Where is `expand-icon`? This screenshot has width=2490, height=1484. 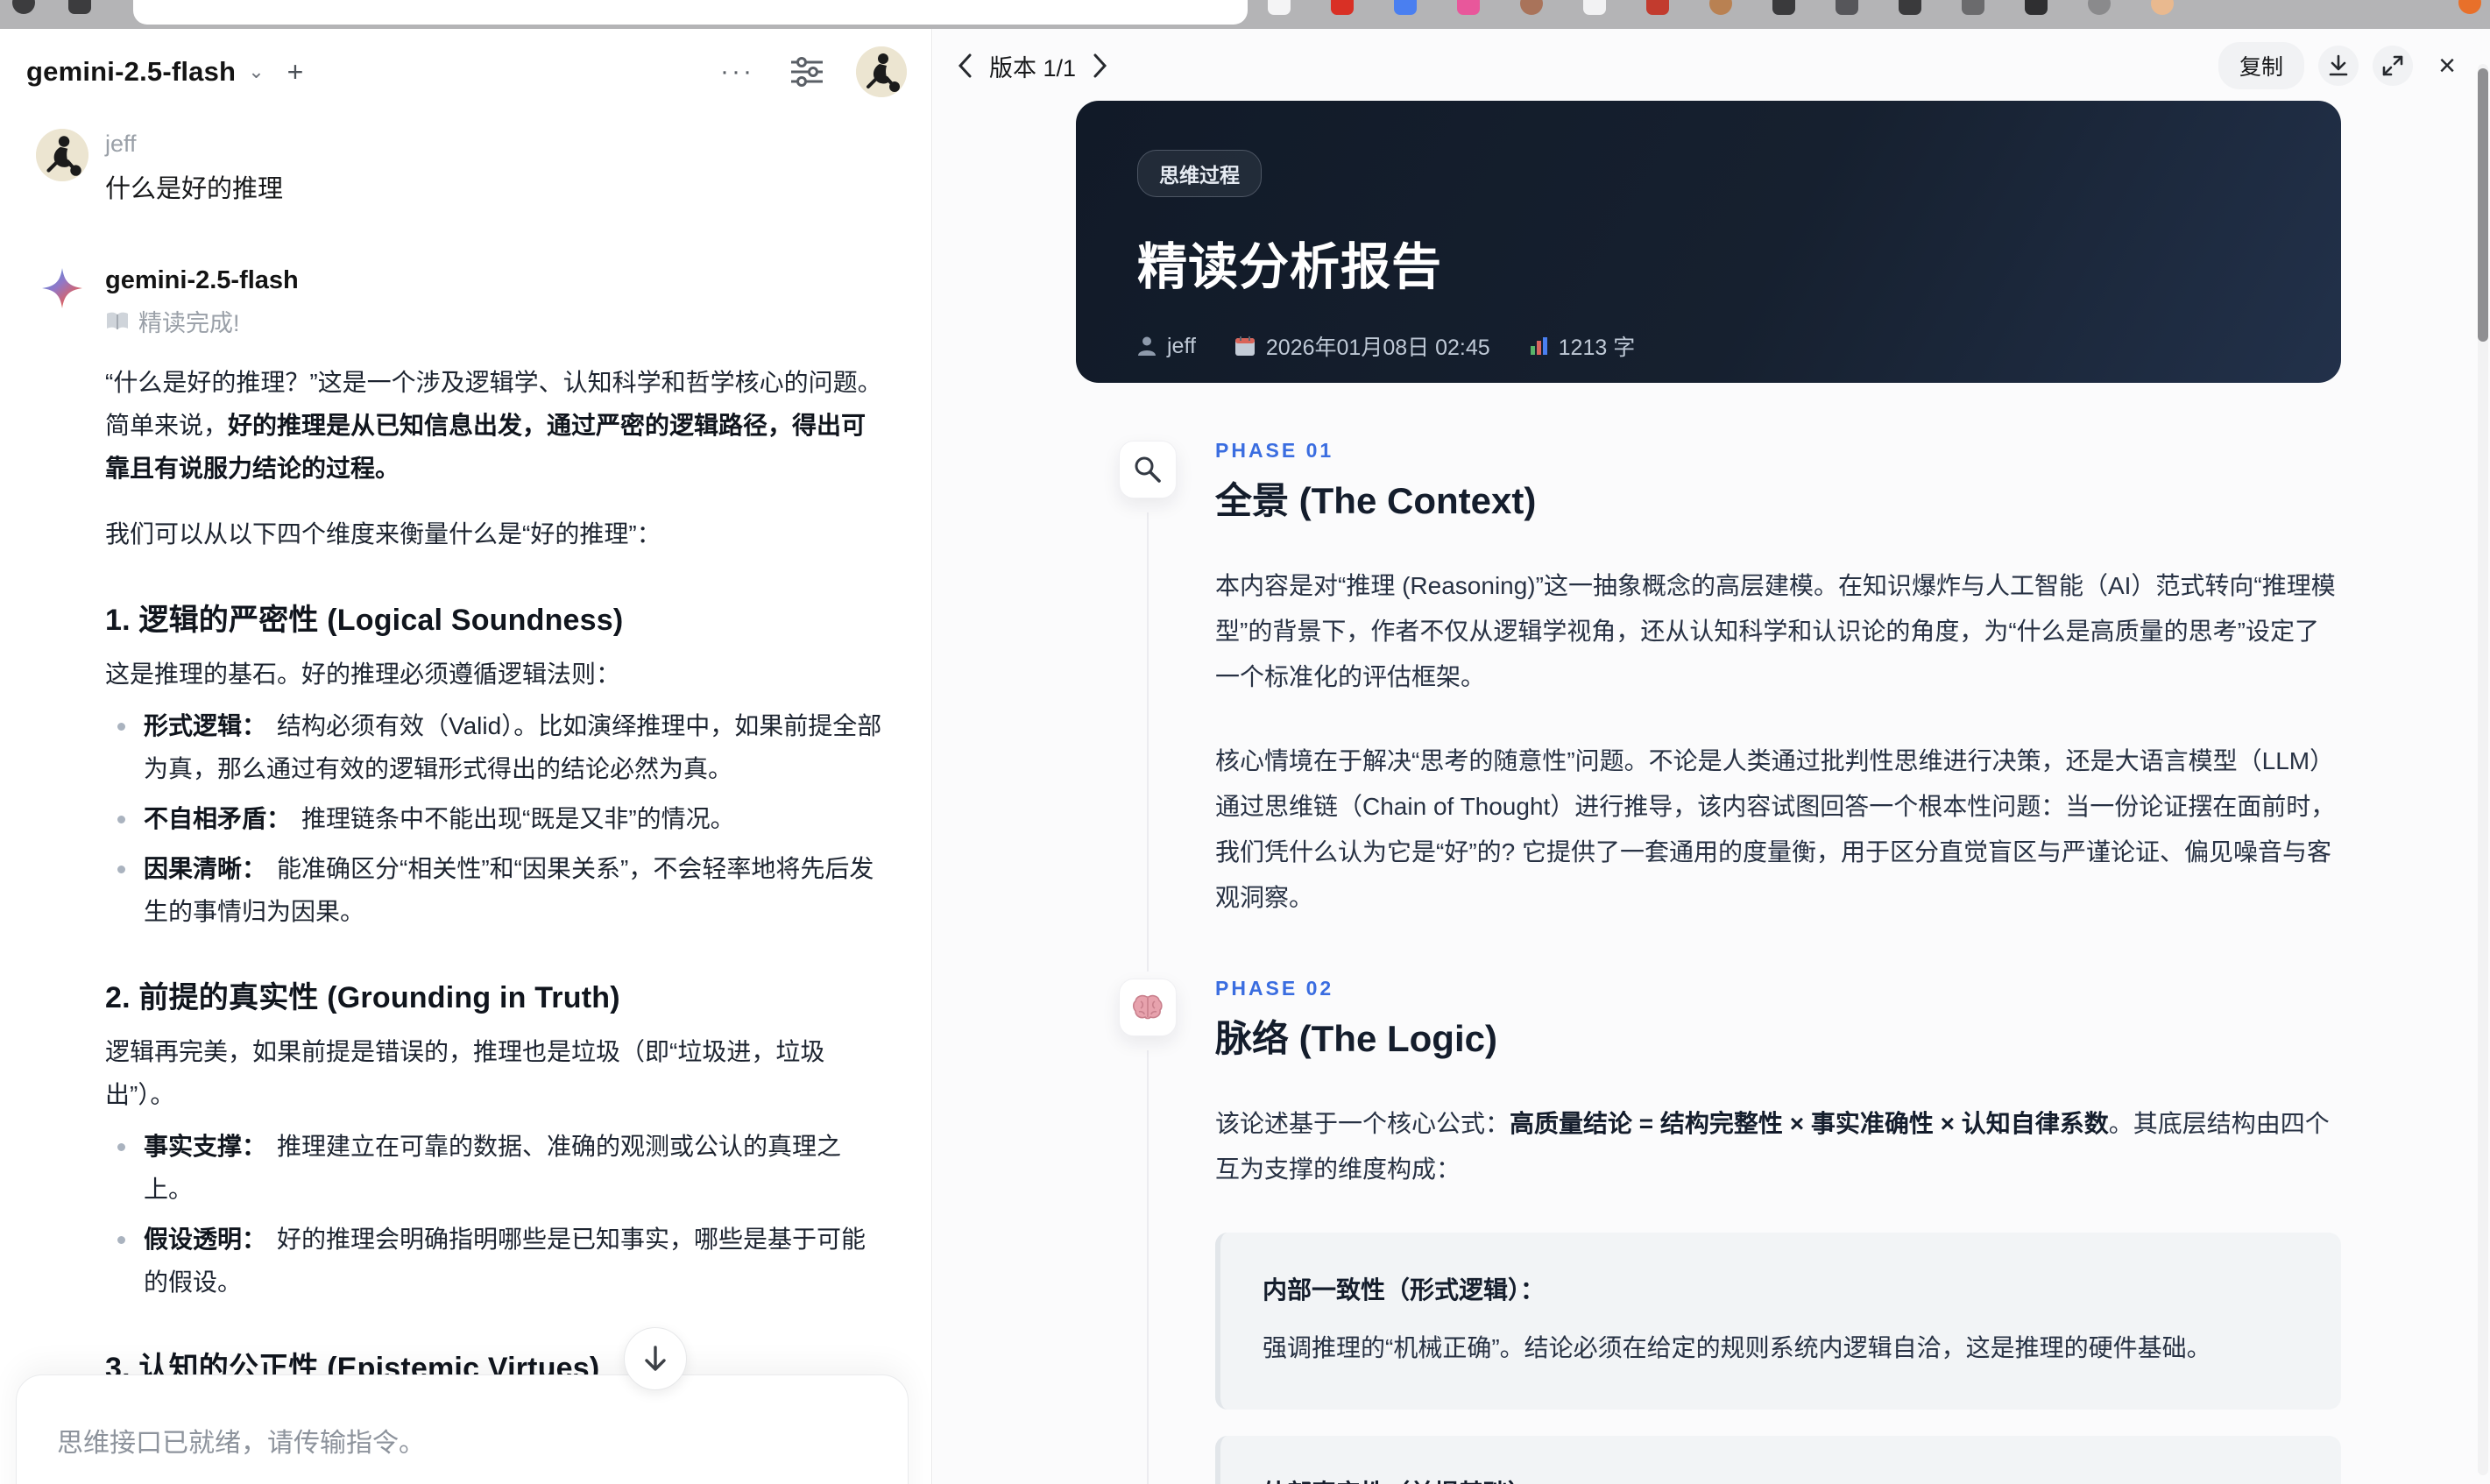 expand-icon is located at coordinates (2392, 65).